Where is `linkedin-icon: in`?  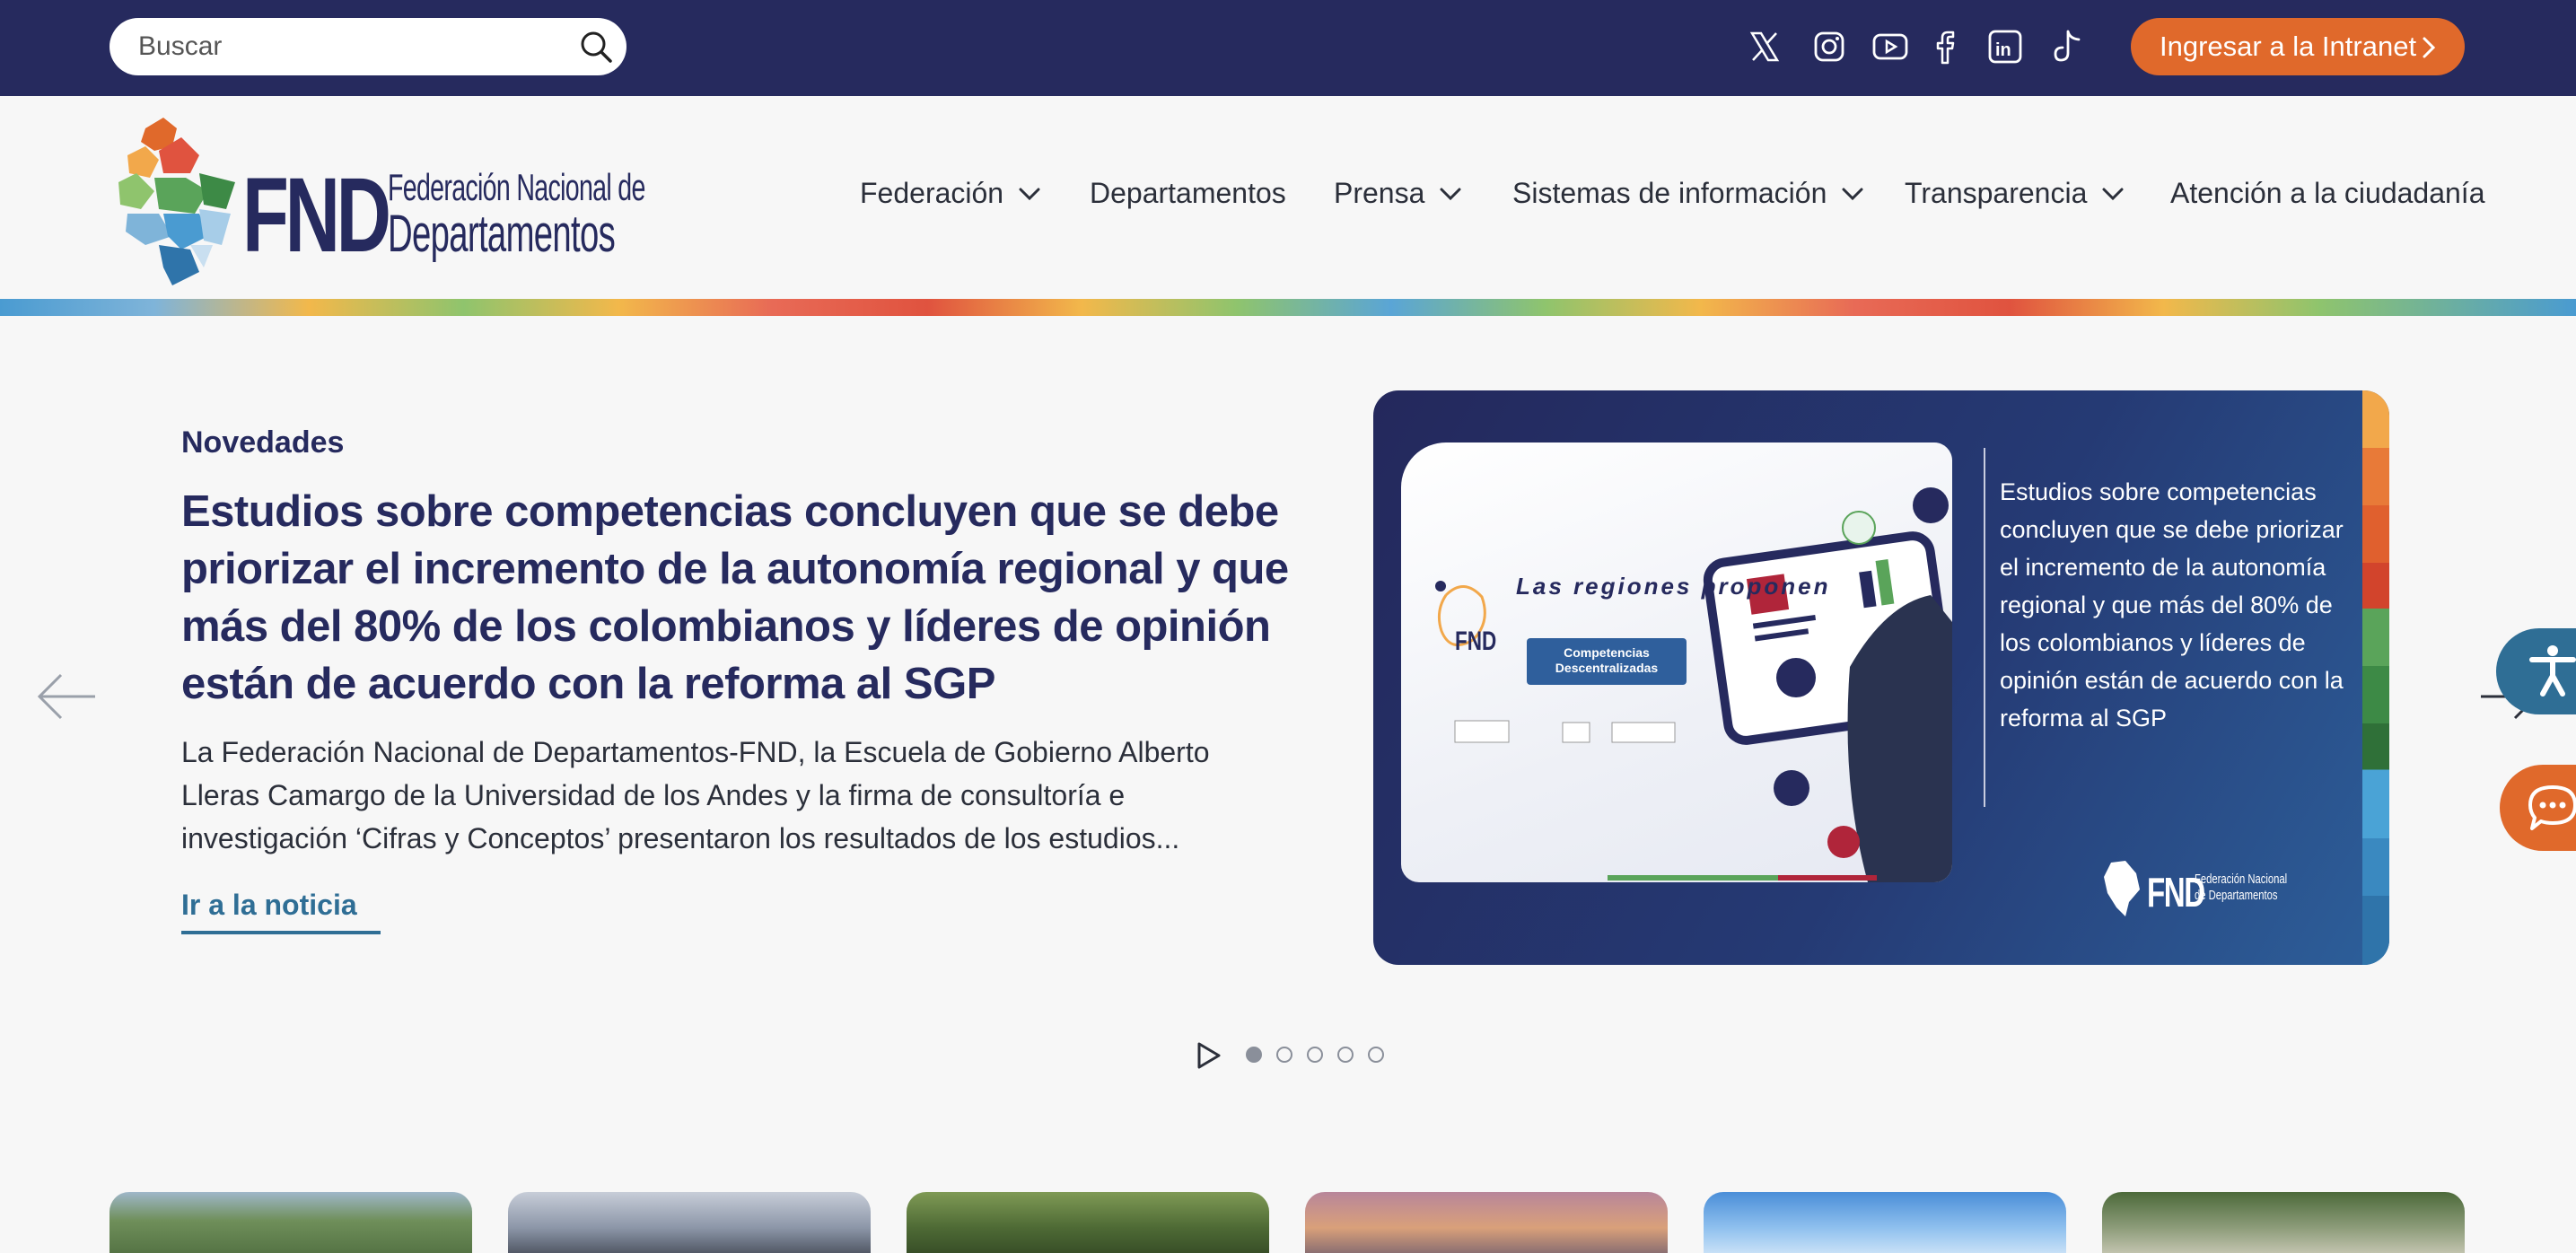 linkedin-icon: in is located at coordinates (2005, 46).